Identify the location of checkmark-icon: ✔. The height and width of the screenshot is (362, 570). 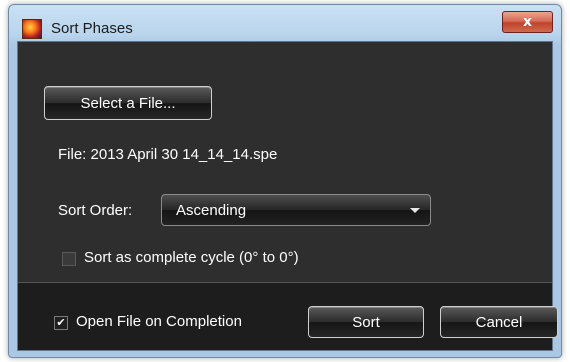
(61, 322).